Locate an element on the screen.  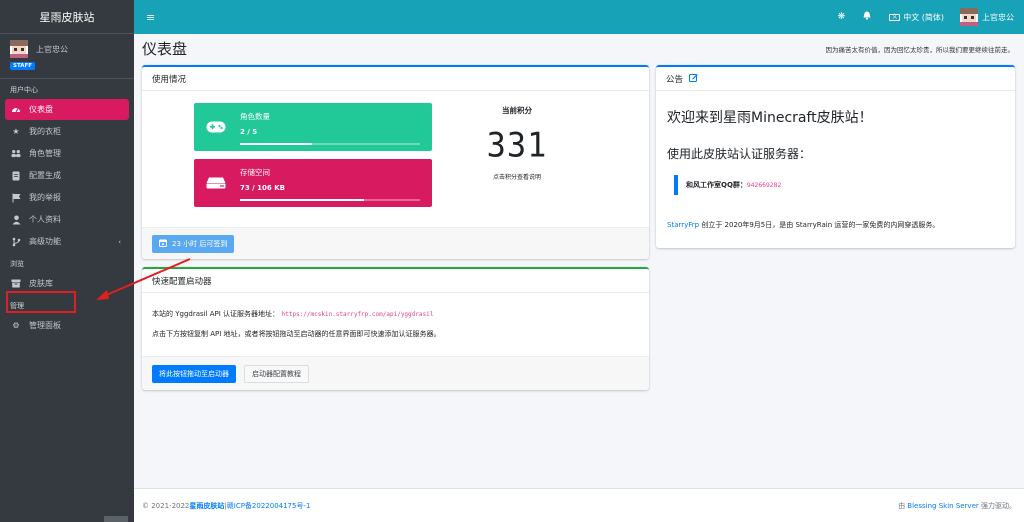
language-icon: 文 is located at coordinates (895, 17).